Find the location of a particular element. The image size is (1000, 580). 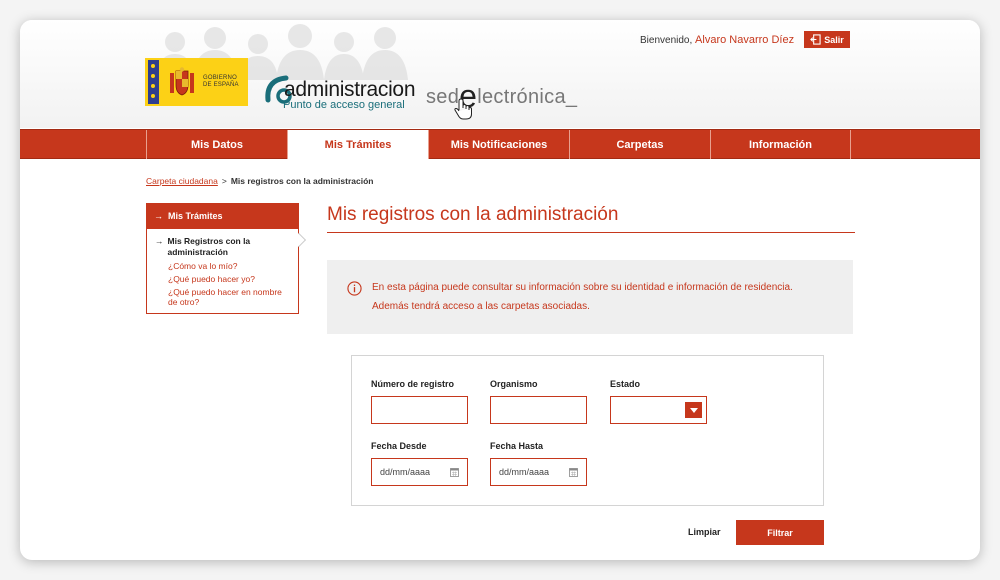

sidebar-link-como-va: ¿Cómo va lo mío? is located at coordinates (229, 266).